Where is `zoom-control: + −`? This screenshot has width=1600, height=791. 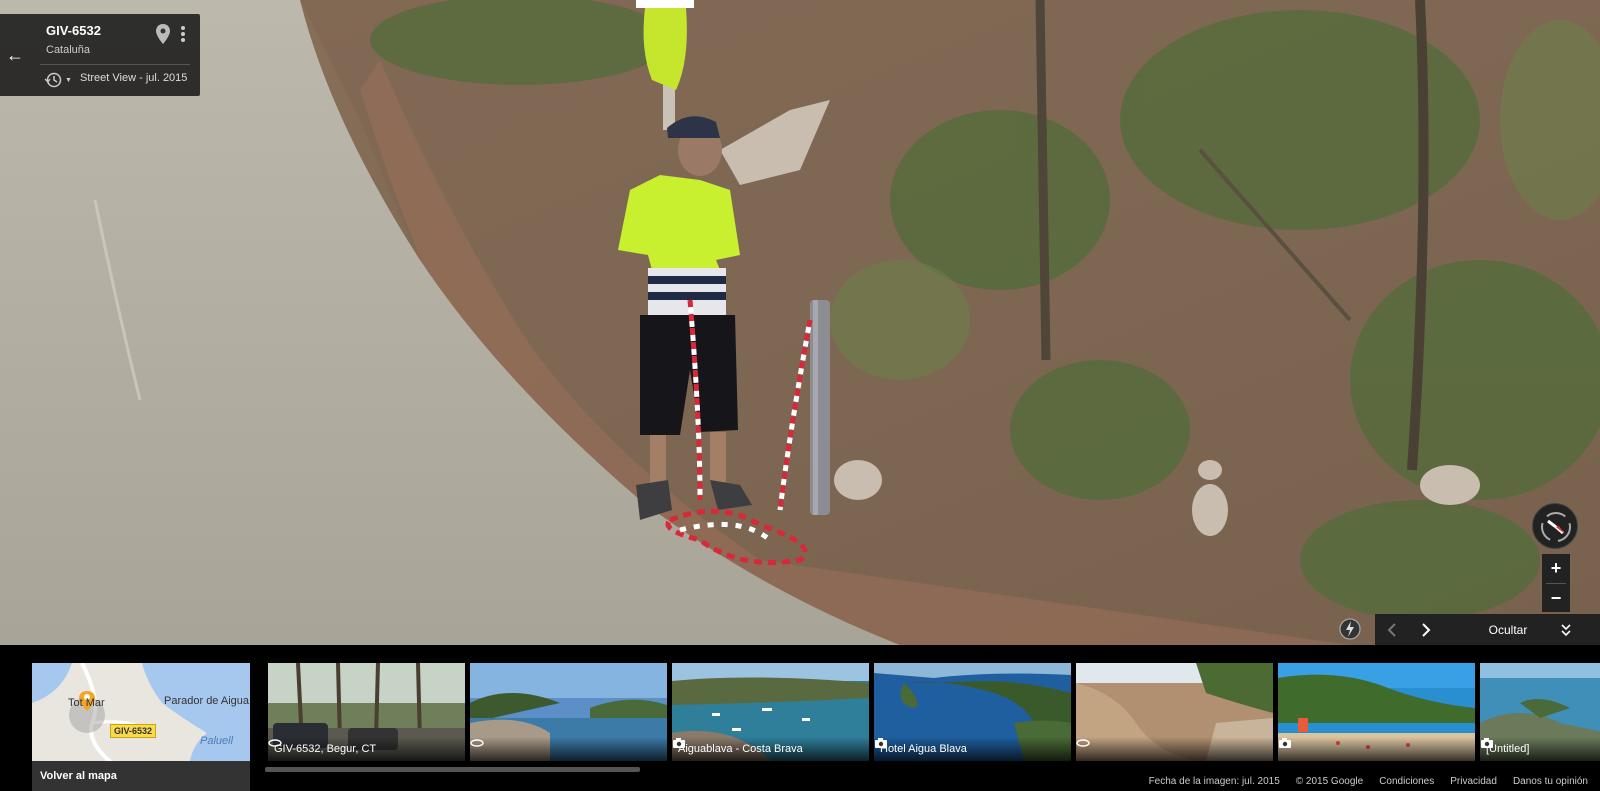 zoom-control: + − is located at coordinates (1556, 583).